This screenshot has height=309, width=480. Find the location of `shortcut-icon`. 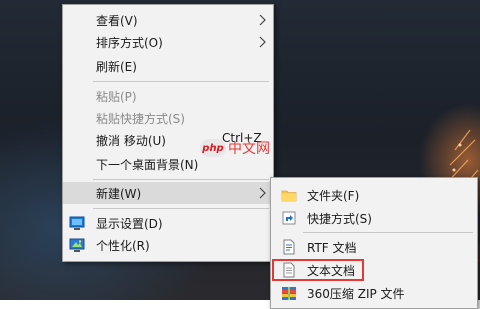

shortcut-icon is located at coordinates (289, 218).